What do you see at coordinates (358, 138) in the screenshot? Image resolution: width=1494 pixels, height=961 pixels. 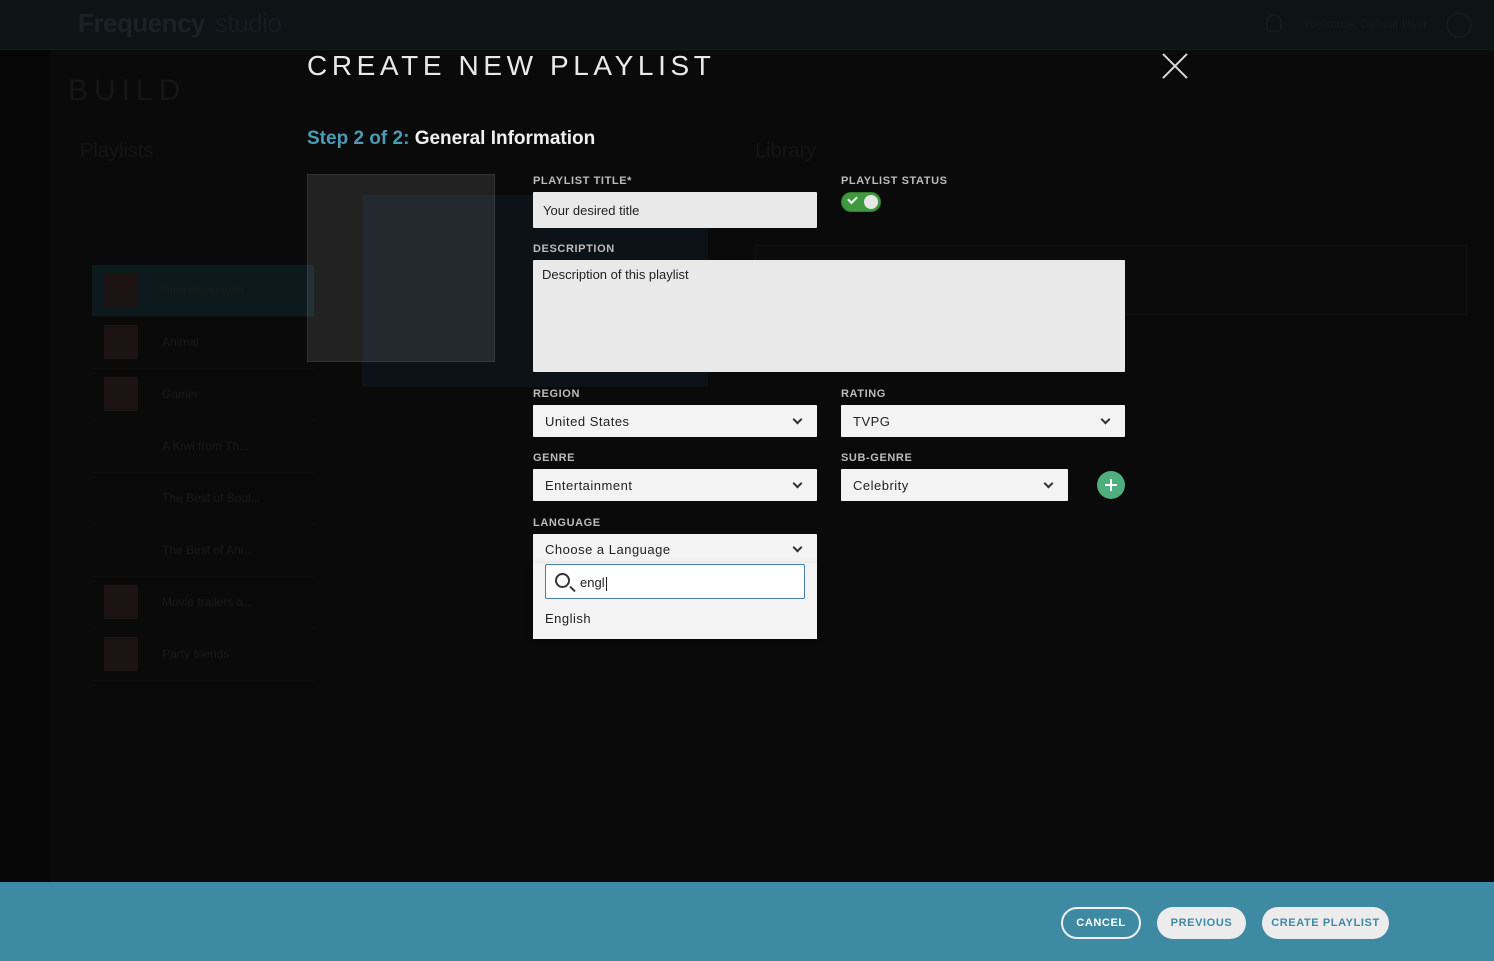 I see `step-indicator: Step 2 of 2:` at bounding box center [358, 138].